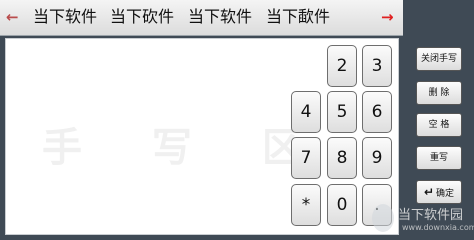 The height and width of the screenshot is (240, 474). I want to click on site-watermark-name: 当下软件园, so click(431, 215).